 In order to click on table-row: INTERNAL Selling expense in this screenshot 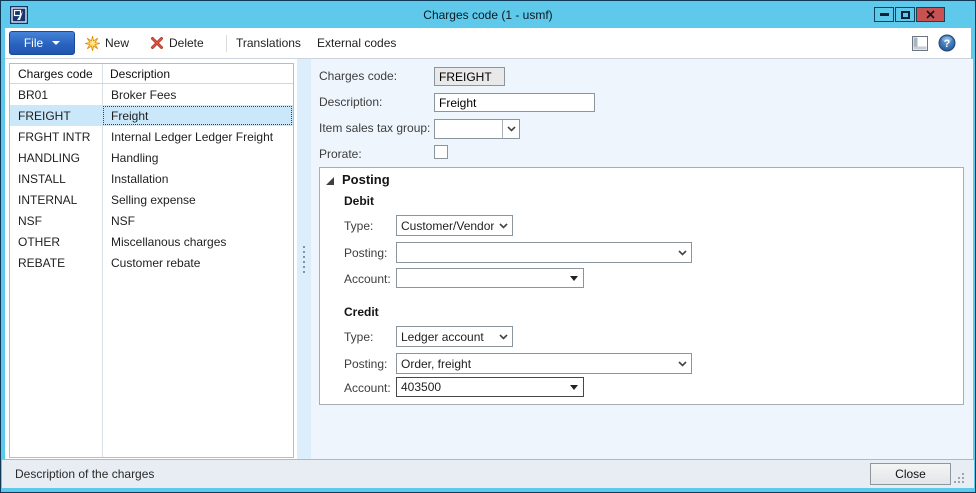, I will do `click(151, 199)`.